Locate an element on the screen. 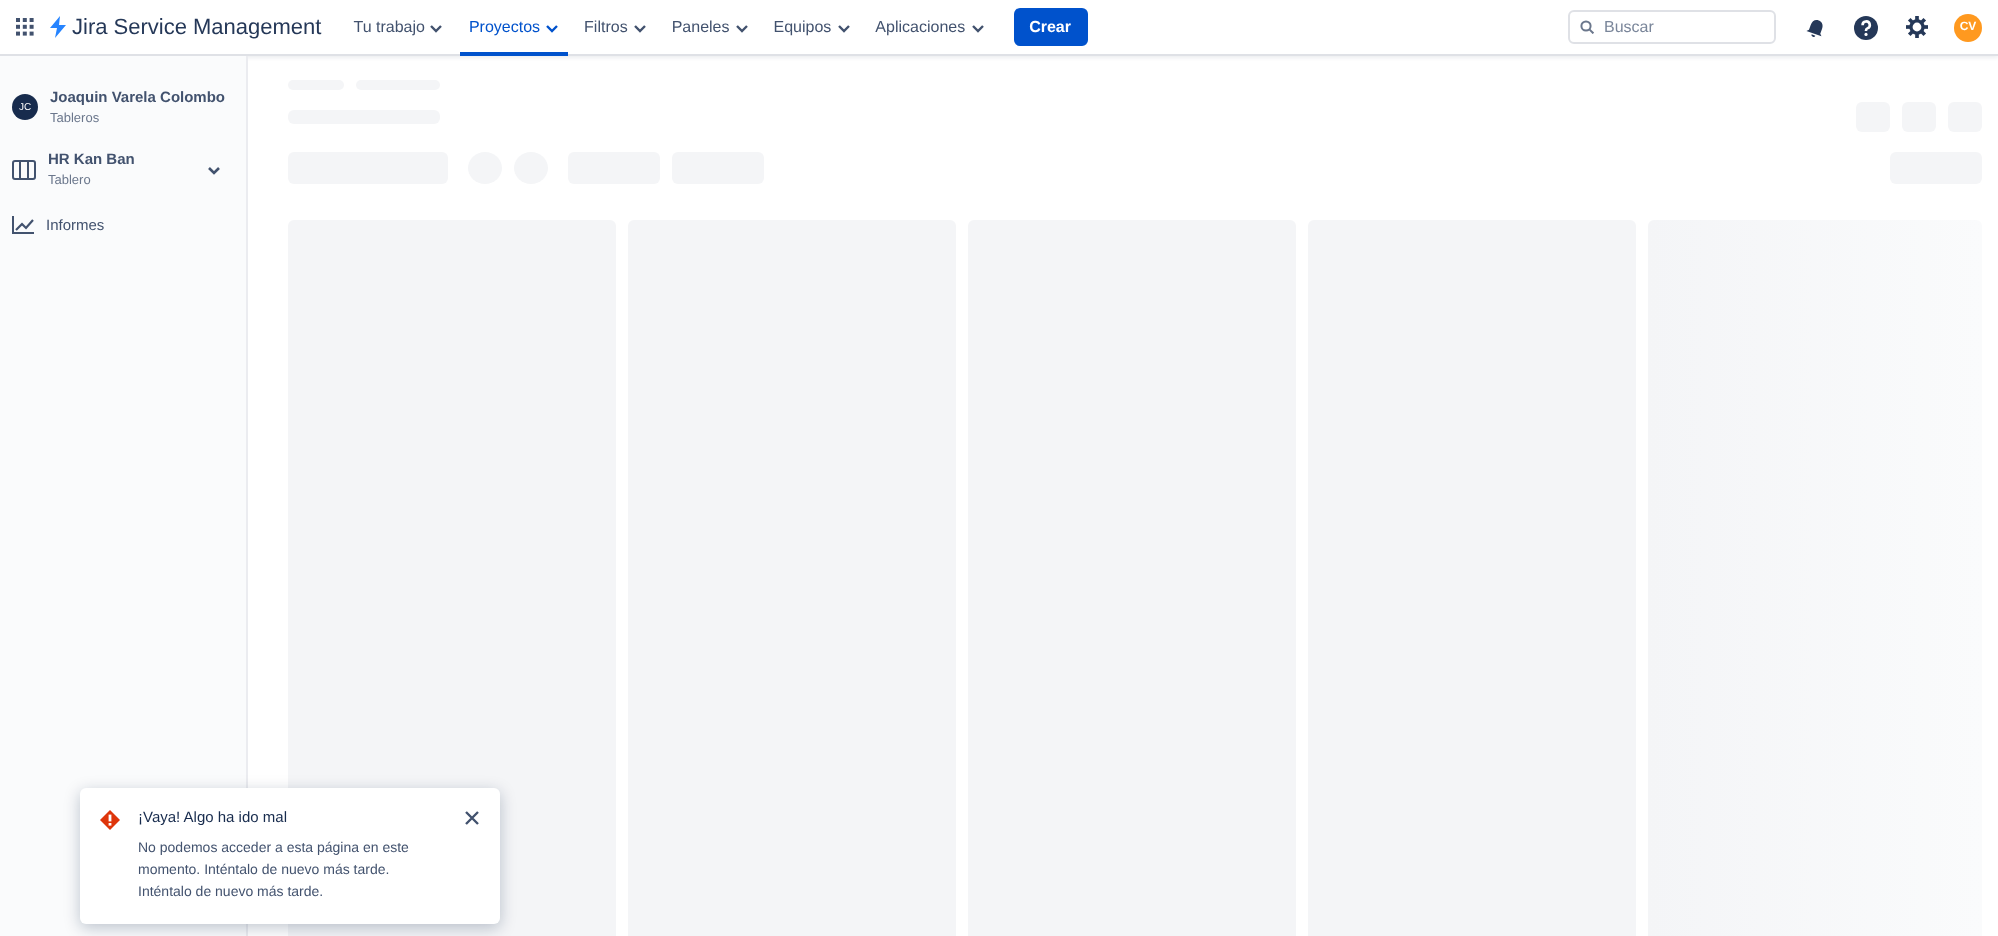 Image resolution: width=1998 pixels, height=936 pixels. line-chart-icon is located at coordinates (23, 225).